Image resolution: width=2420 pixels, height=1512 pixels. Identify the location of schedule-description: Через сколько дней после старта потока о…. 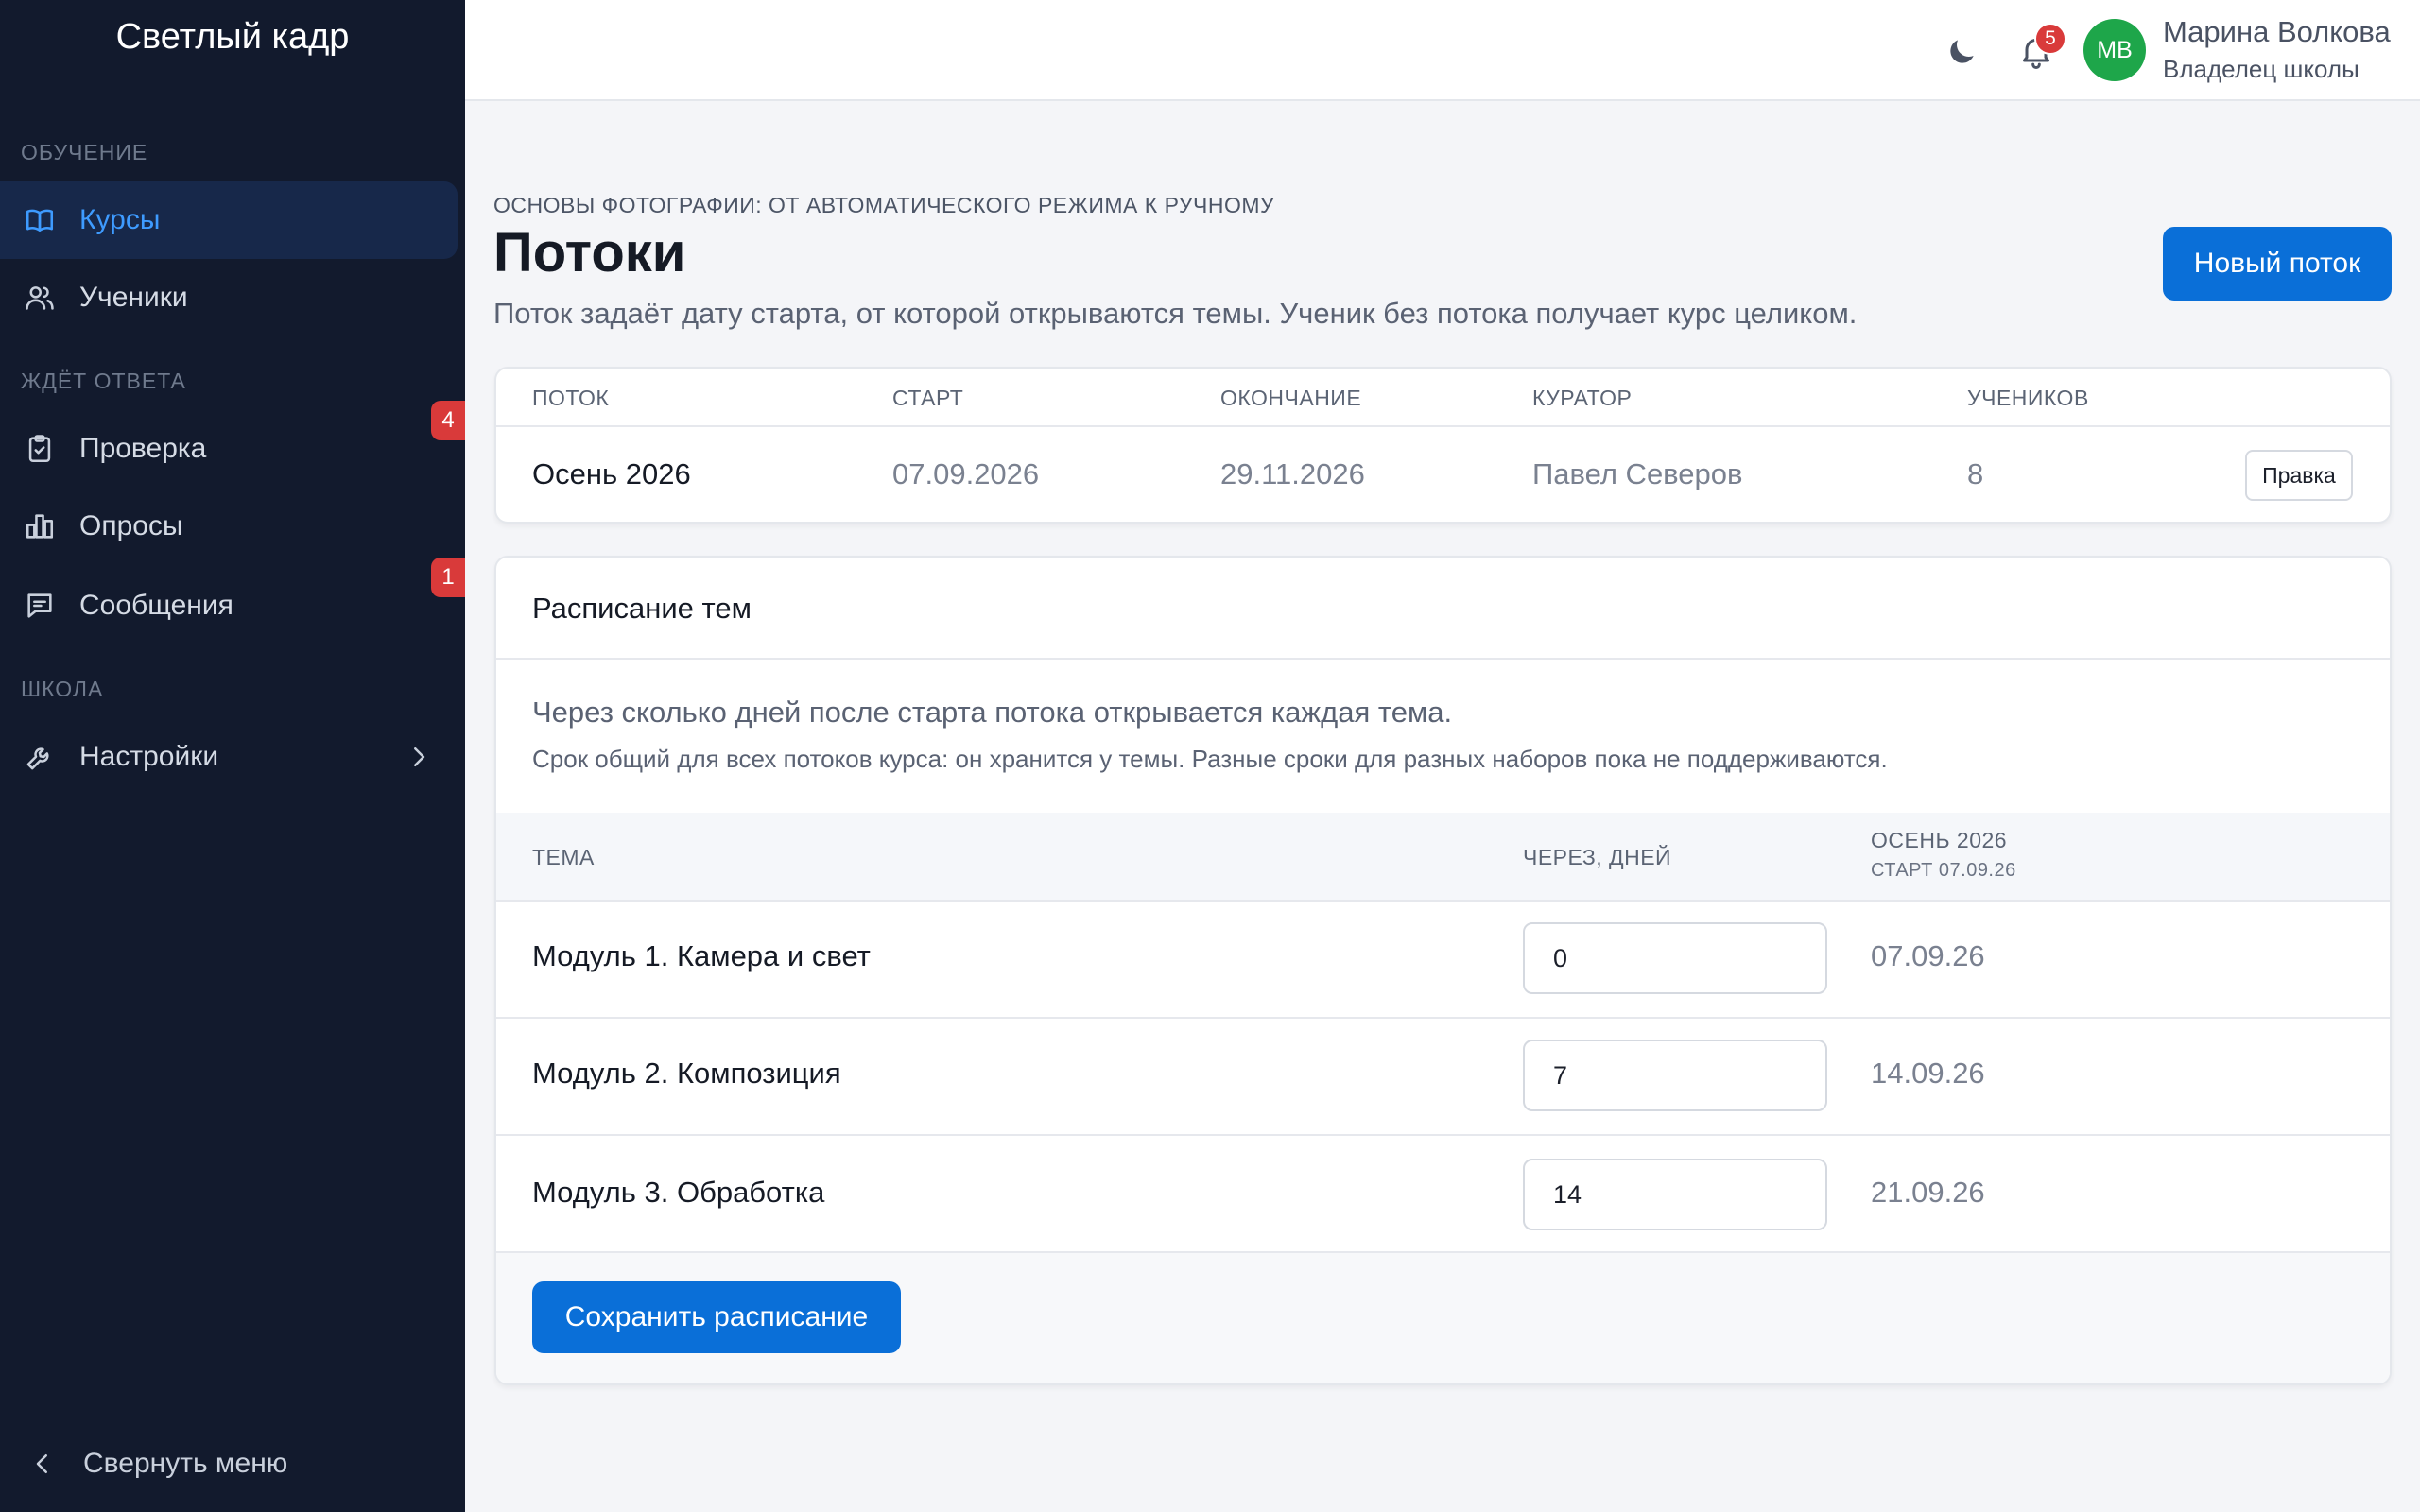
(992, 712).